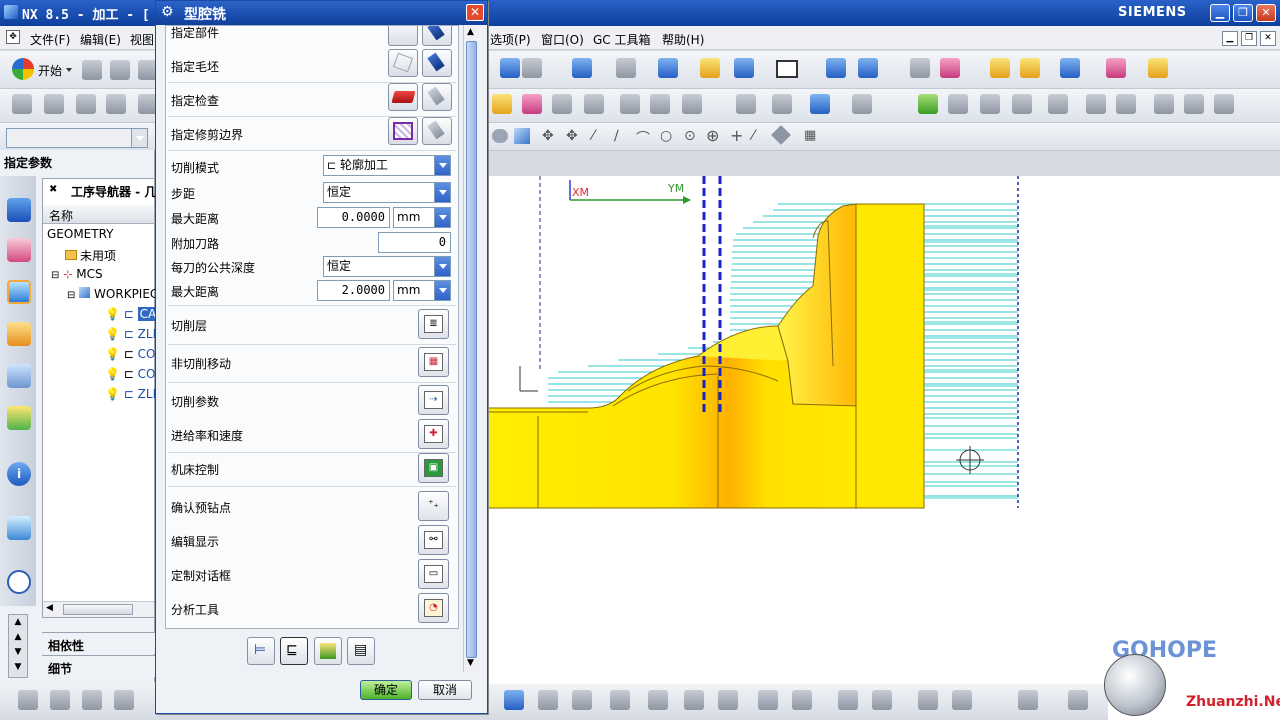  I want to click on specify-trim-boundary-button, so click(403, 131).